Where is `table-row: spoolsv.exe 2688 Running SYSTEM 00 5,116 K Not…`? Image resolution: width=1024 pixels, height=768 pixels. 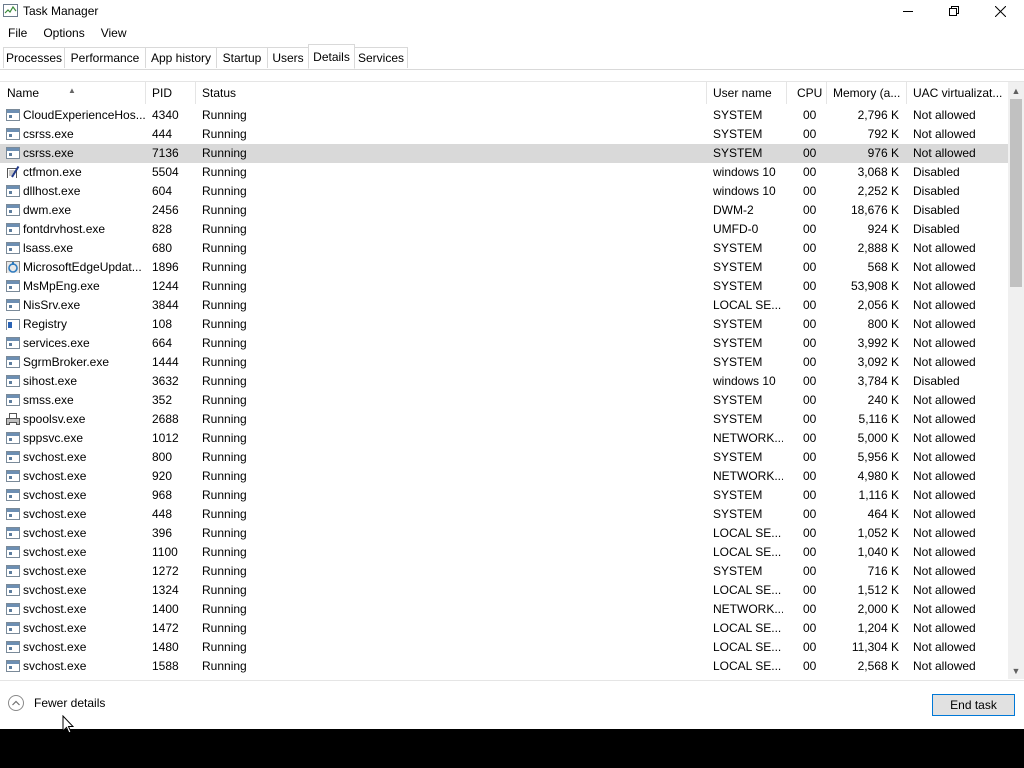
table-row: spoolsv.exe 2688 Running SYSTEM 00 5,116 K Not… is located at coordinates (504, 419).